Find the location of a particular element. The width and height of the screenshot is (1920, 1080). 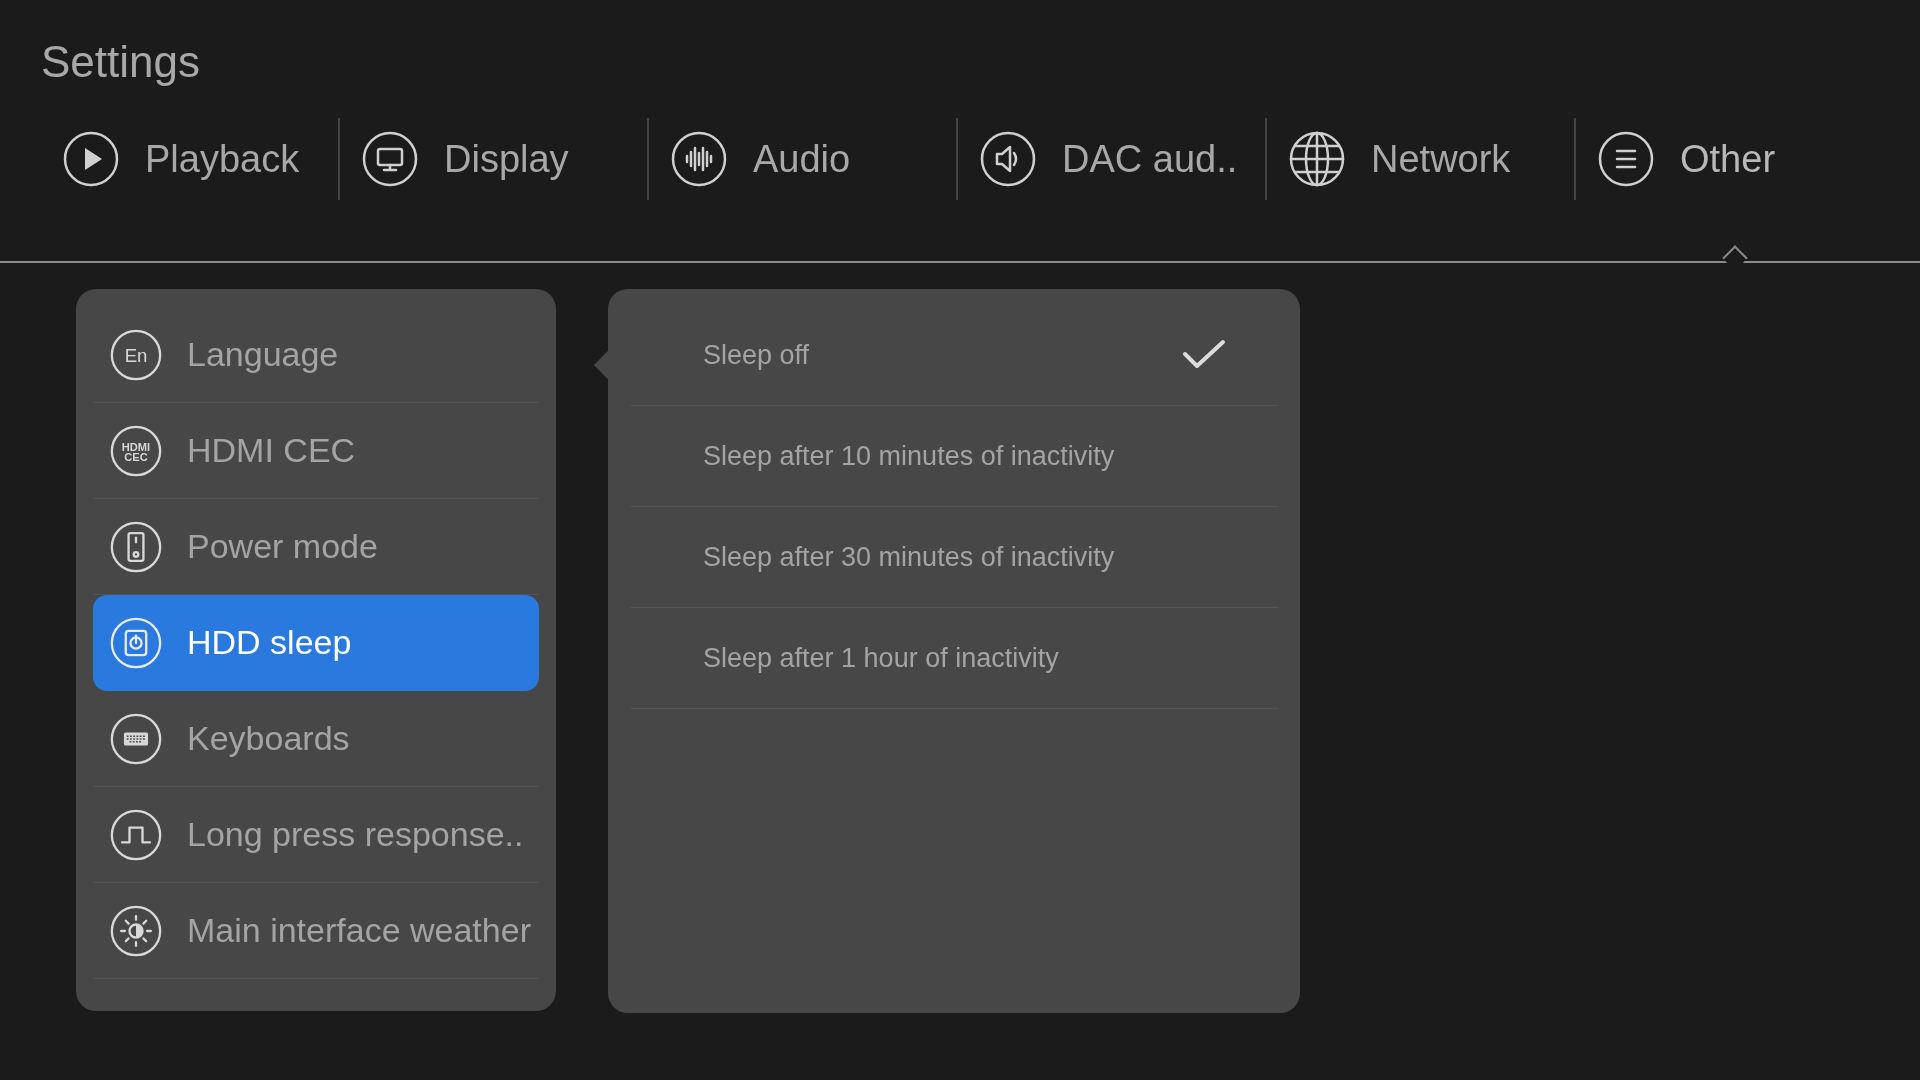

option-item: Sleep off is located at coordinates (954, 355).